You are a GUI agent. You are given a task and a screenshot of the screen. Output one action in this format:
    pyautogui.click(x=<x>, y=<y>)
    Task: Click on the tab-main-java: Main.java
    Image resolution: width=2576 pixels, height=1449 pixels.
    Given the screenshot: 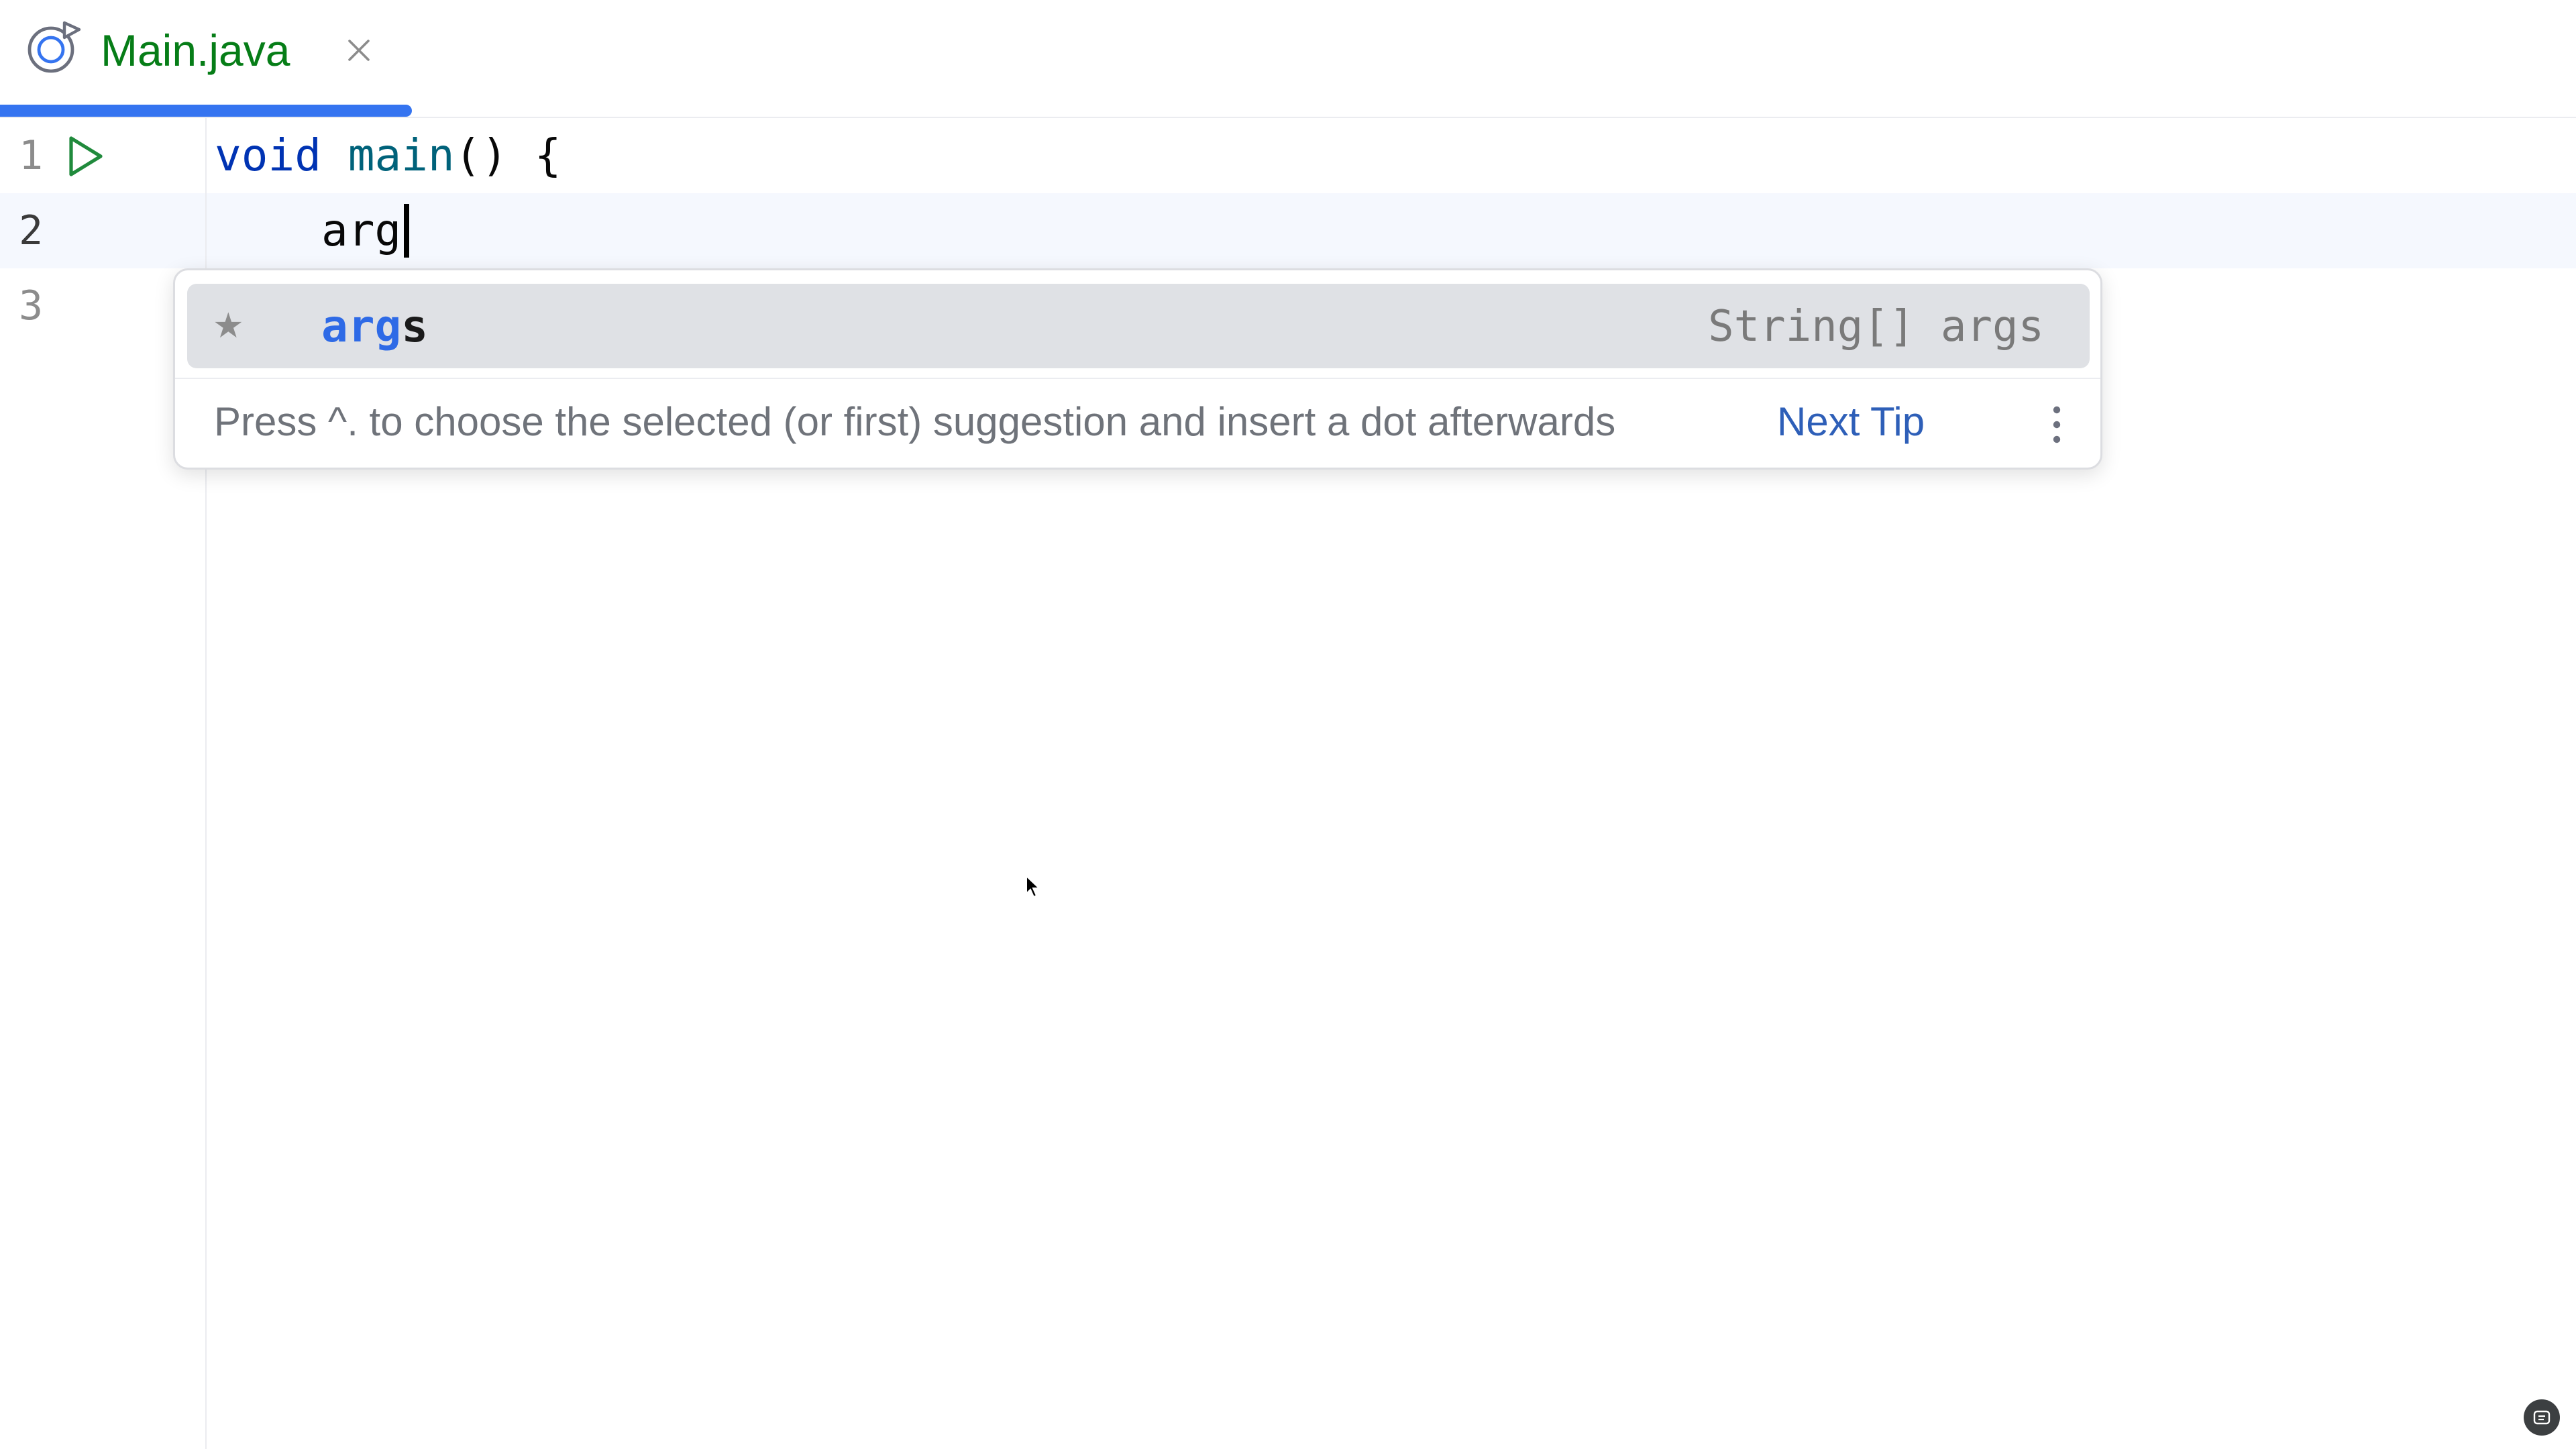 What is the action you would take?
    pyautogui.click(x=206, y=59)
    